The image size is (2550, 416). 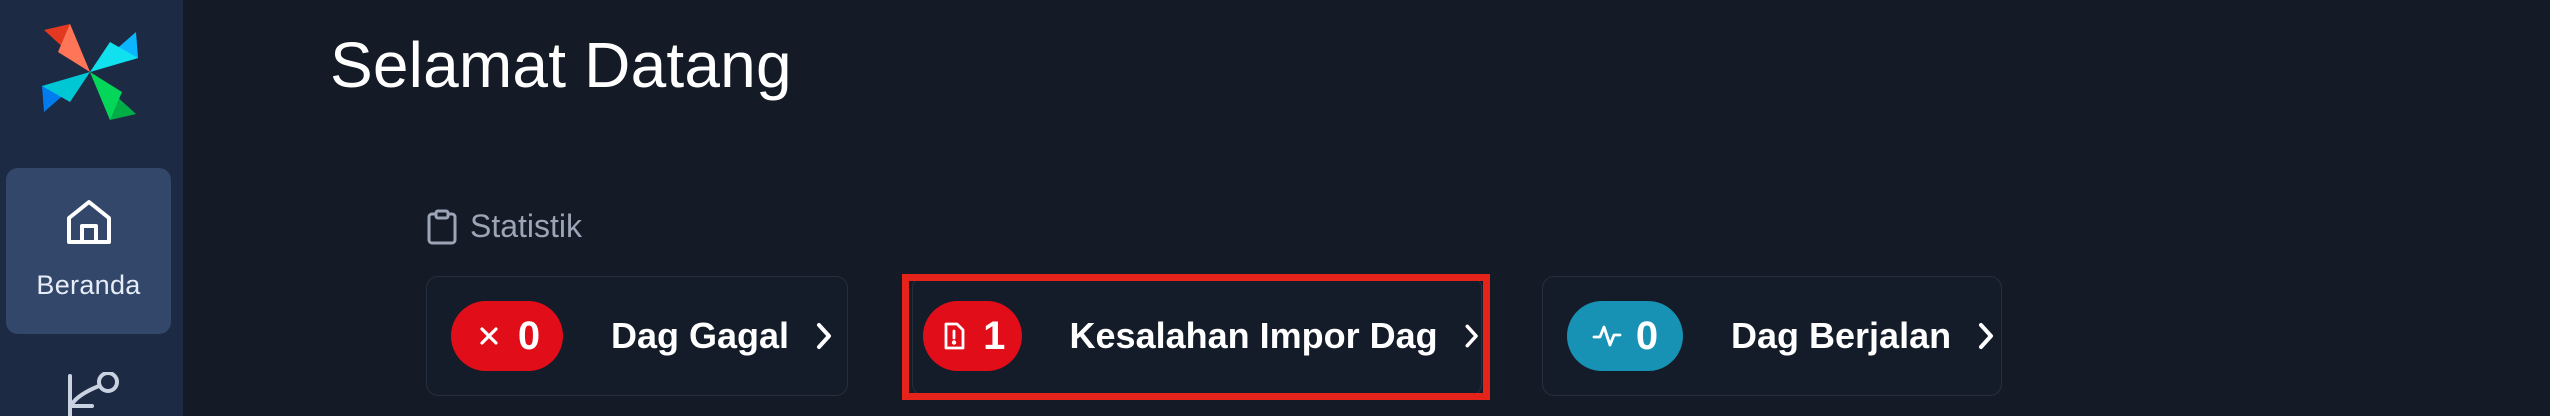 What do you see at coordinates (526, 226) in the screenshot?
I see `stats-section-title: Statistik` at bounding box center [526, 226].